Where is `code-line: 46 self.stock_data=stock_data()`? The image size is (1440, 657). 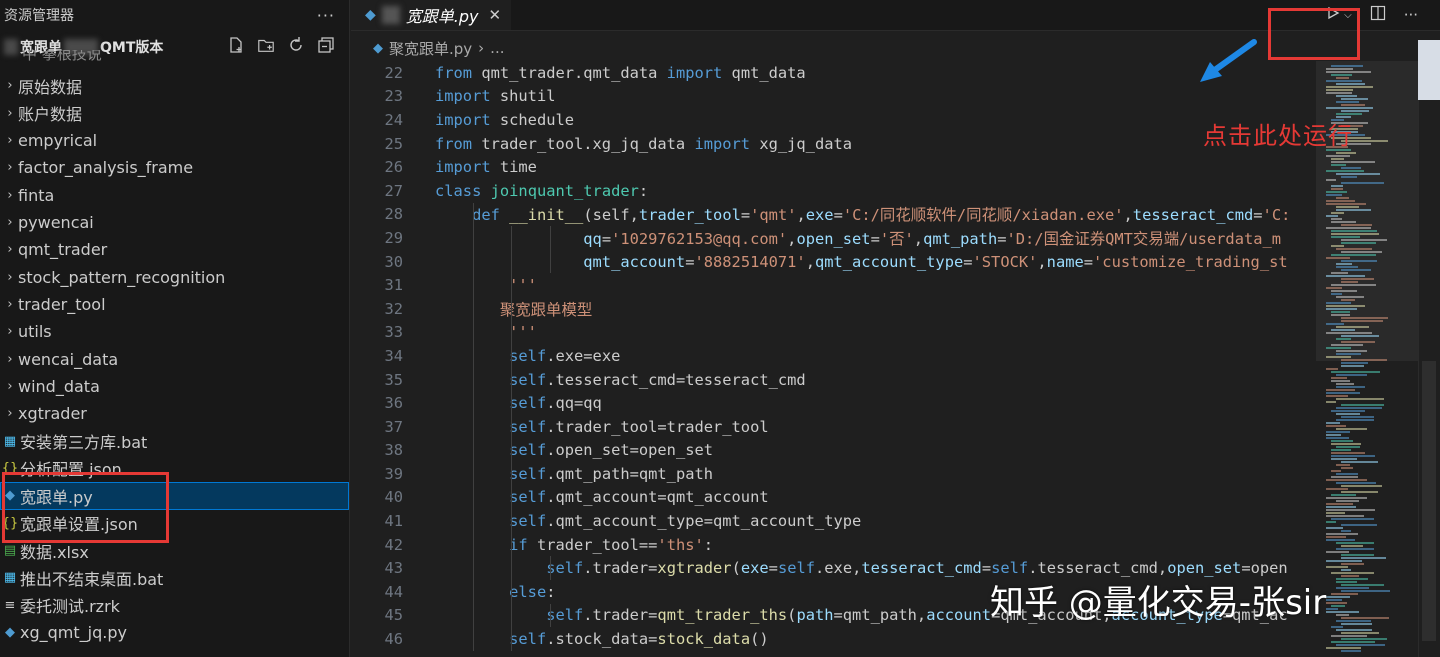 code-line: 46 self.stock_data=stock_data() is located at coordinates (833, 639).